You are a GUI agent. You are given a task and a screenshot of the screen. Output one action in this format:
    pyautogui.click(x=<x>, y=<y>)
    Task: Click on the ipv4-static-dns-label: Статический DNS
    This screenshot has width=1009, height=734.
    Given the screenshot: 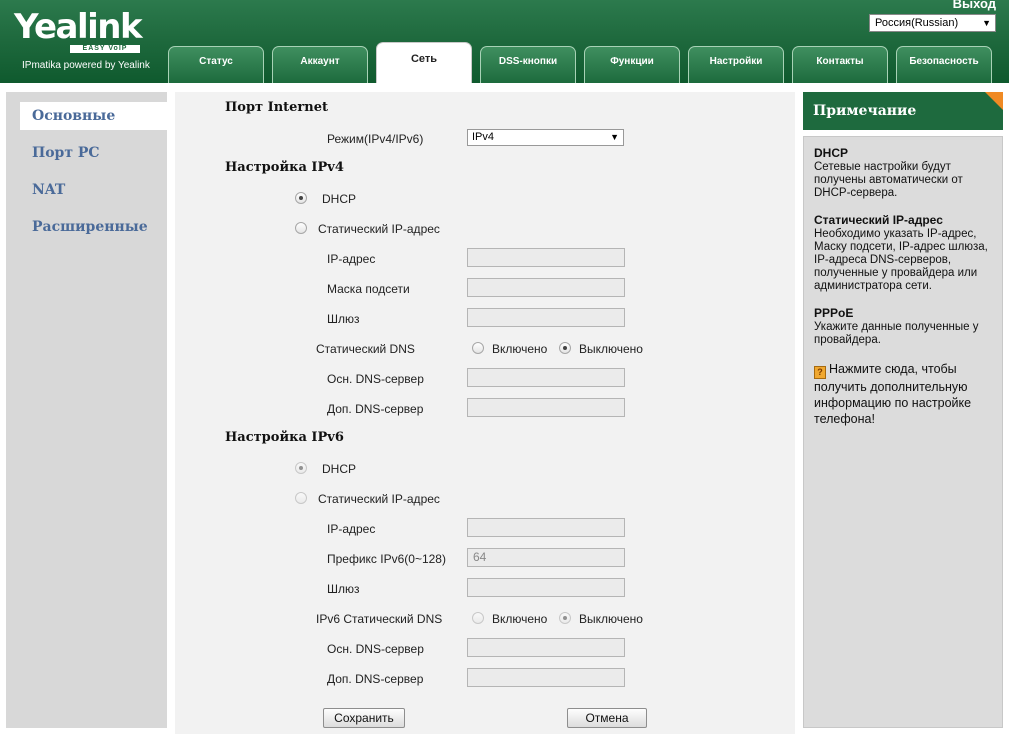 What is the action you would take?
    pyautogui.click(x=365, y=349)
    